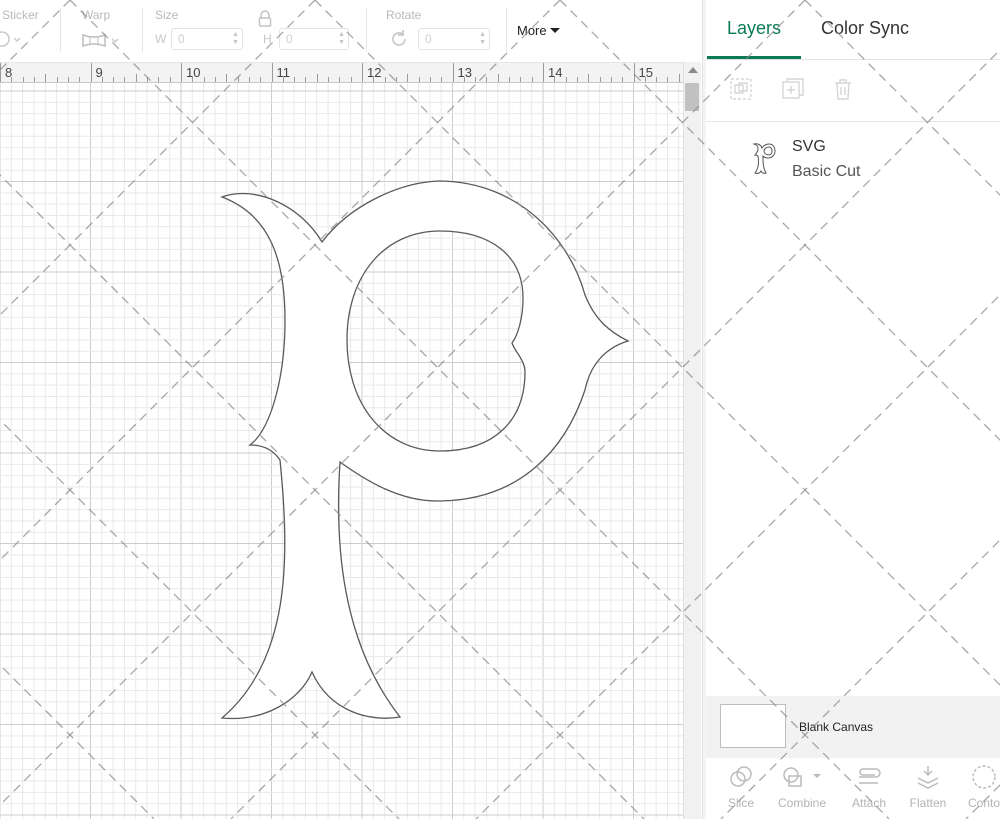 This screenshot has height=819, width=1000. I want to click on width-prefix: W, so click(161, 39).